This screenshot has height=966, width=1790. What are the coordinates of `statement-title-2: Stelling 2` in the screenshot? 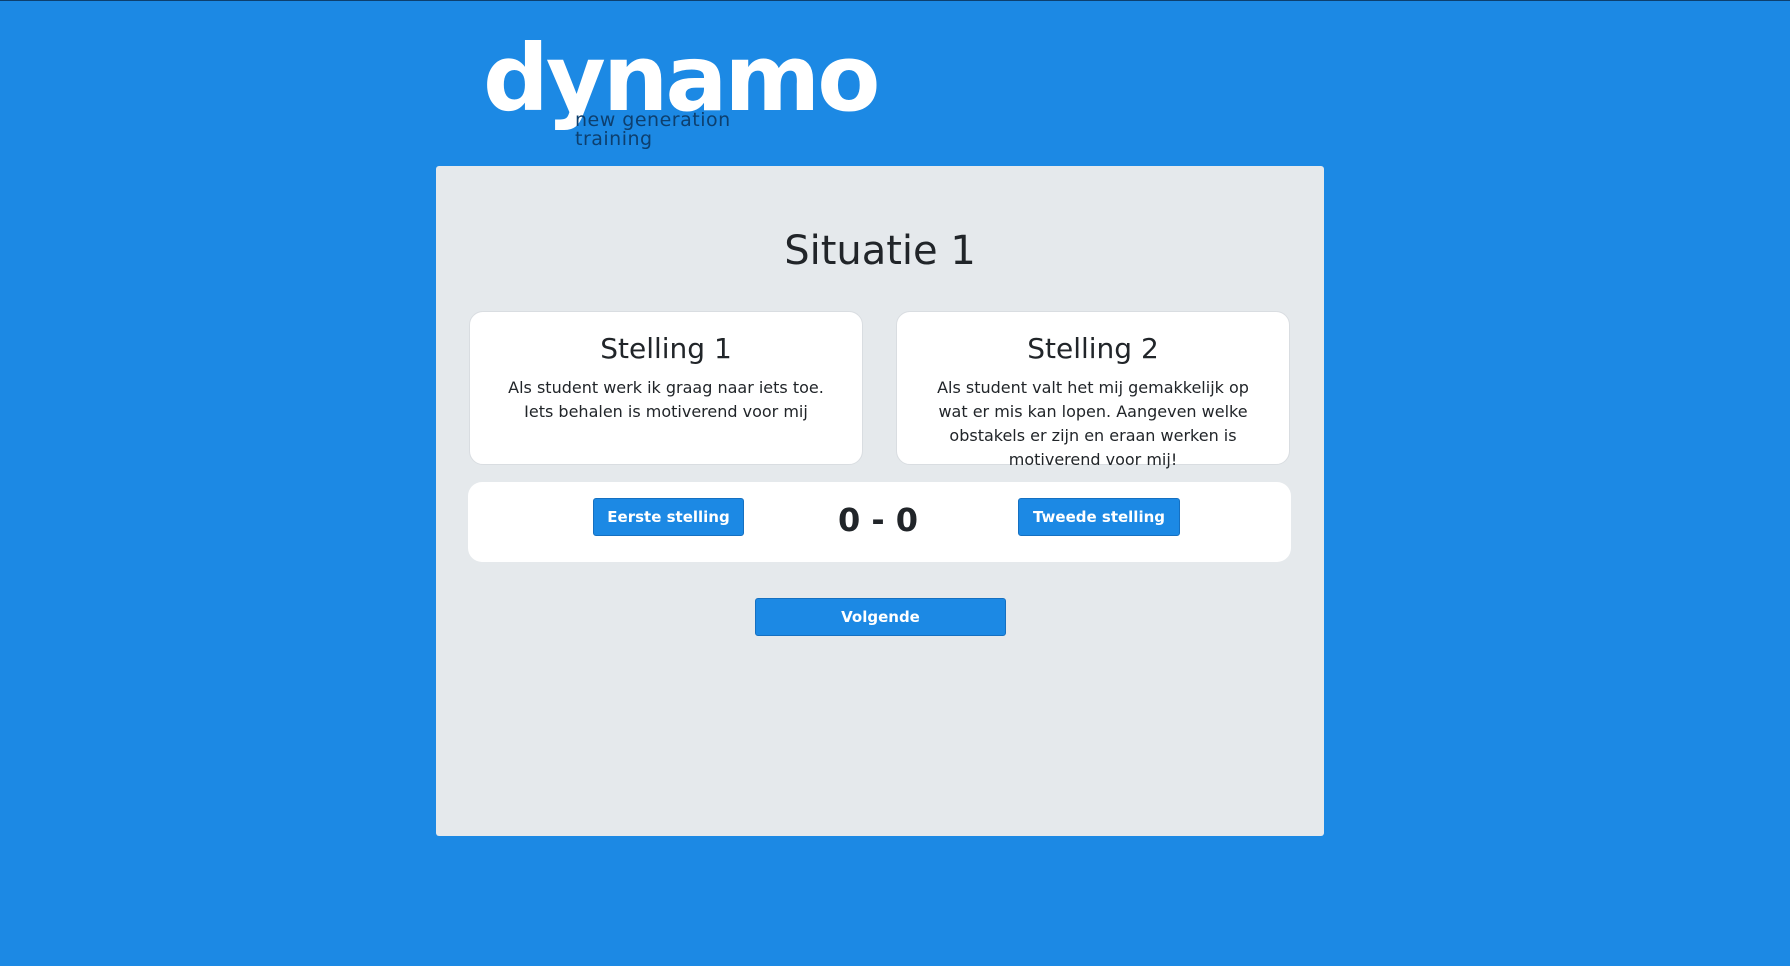 It's located at (1093, 348).